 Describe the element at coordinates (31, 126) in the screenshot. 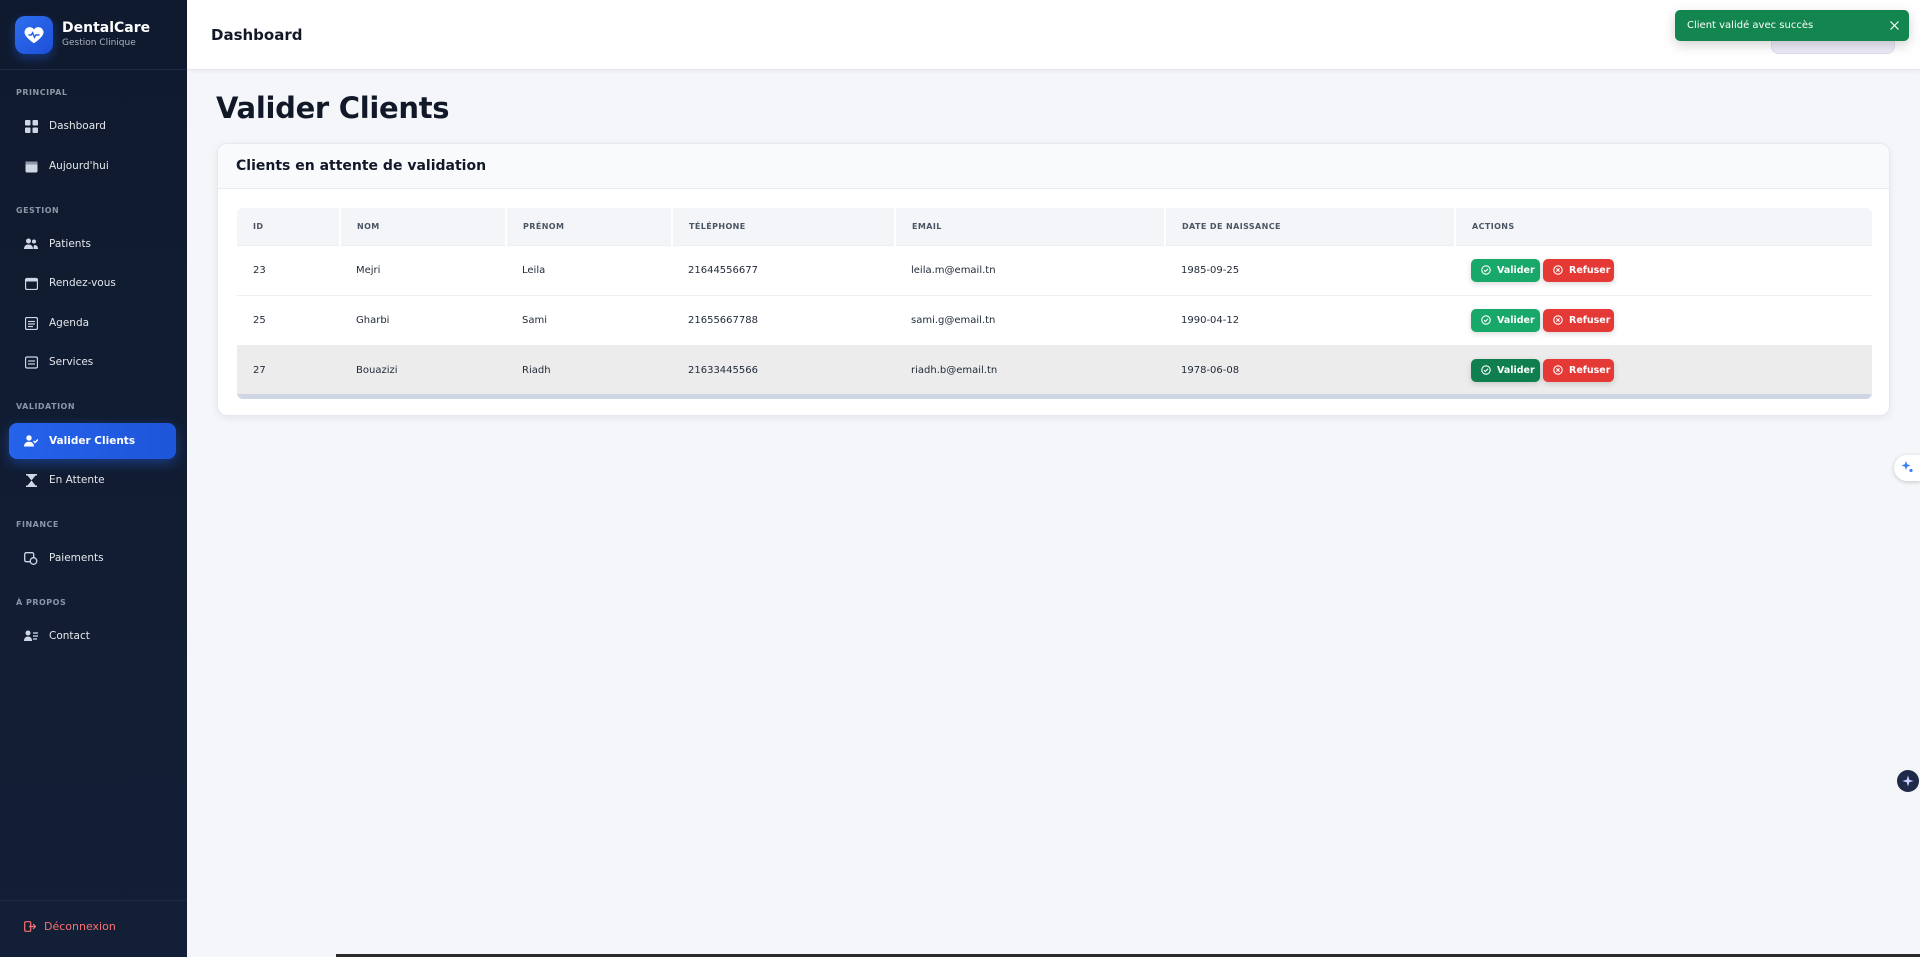

I see `grid-icon` at that location.